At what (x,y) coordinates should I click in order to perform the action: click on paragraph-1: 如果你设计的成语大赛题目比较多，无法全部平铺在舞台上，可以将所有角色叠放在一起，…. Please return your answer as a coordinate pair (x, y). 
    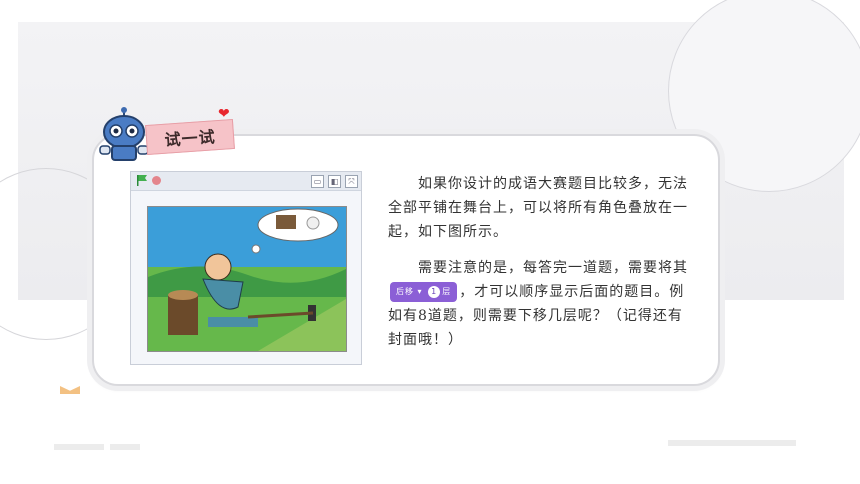
    Looking at the image, I should click on (541, 208).